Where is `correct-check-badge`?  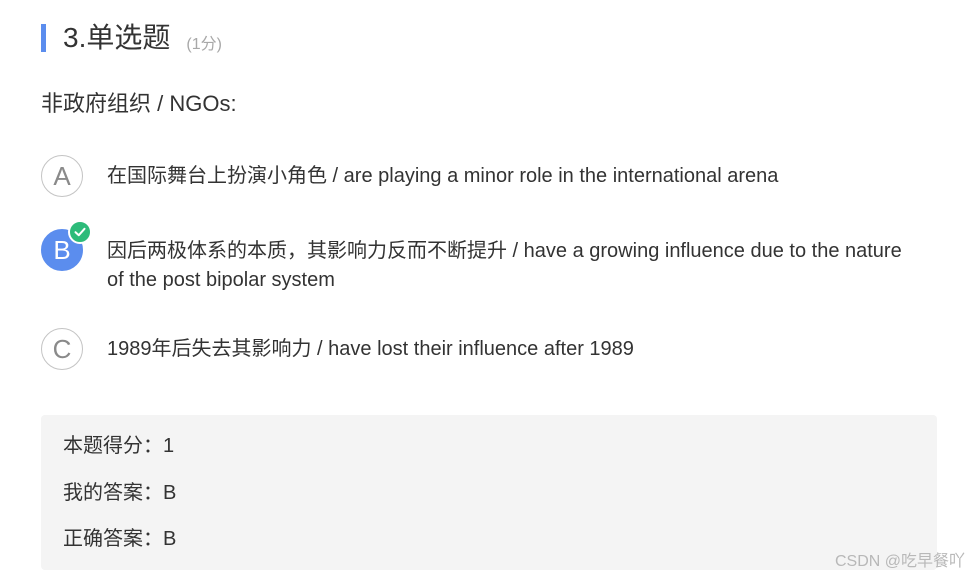
correct-check-badge is located at coordinates (80, 232).